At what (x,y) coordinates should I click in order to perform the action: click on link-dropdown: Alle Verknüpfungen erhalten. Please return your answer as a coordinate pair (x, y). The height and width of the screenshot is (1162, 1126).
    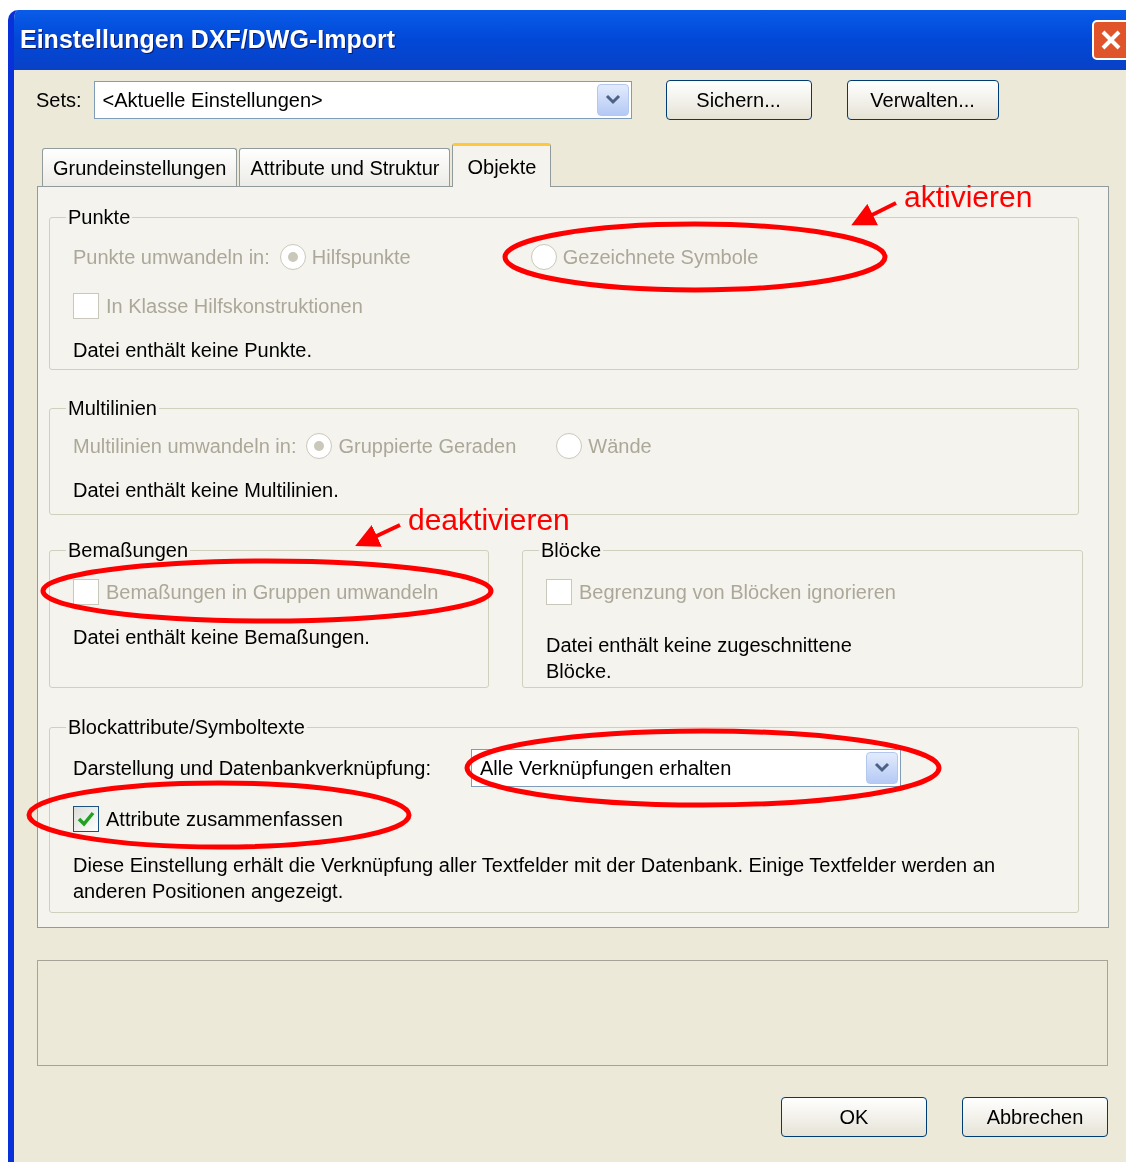
    Looking at the image, I should click on (686, 768).